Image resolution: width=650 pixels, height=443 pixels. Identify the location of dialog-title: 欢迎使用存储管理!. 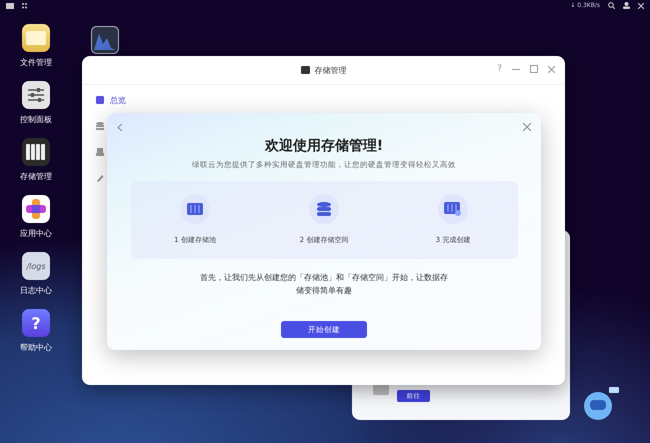
(324, 146).